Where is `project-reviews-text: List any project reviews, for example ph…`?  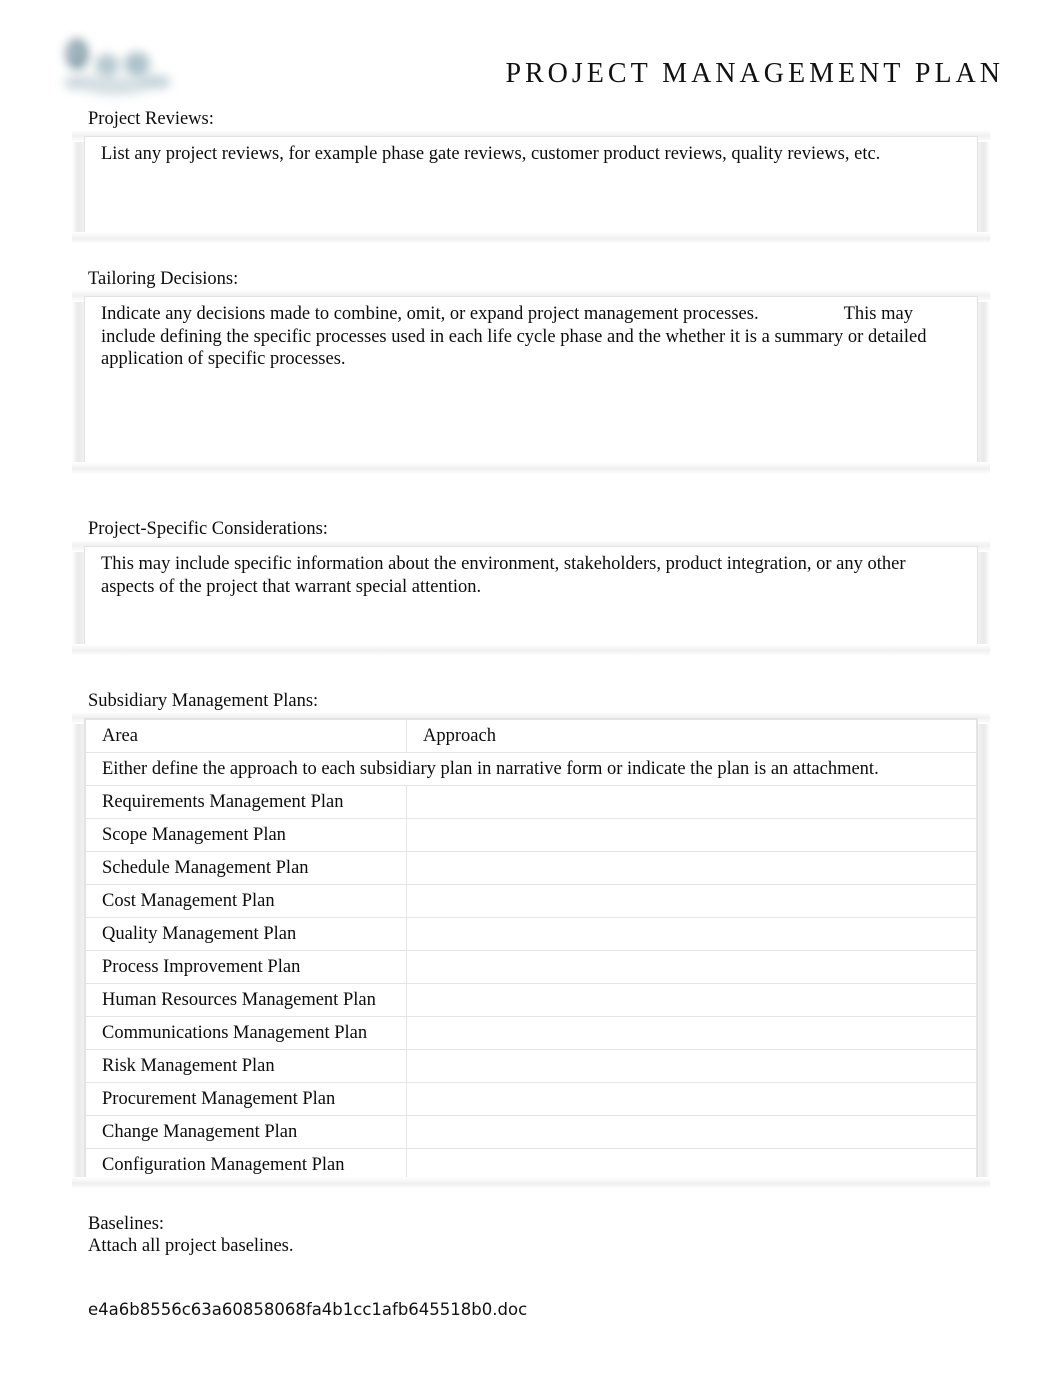
project-reviews-text: List any project reviews, for example ph… is located at coordinates (491, 154).